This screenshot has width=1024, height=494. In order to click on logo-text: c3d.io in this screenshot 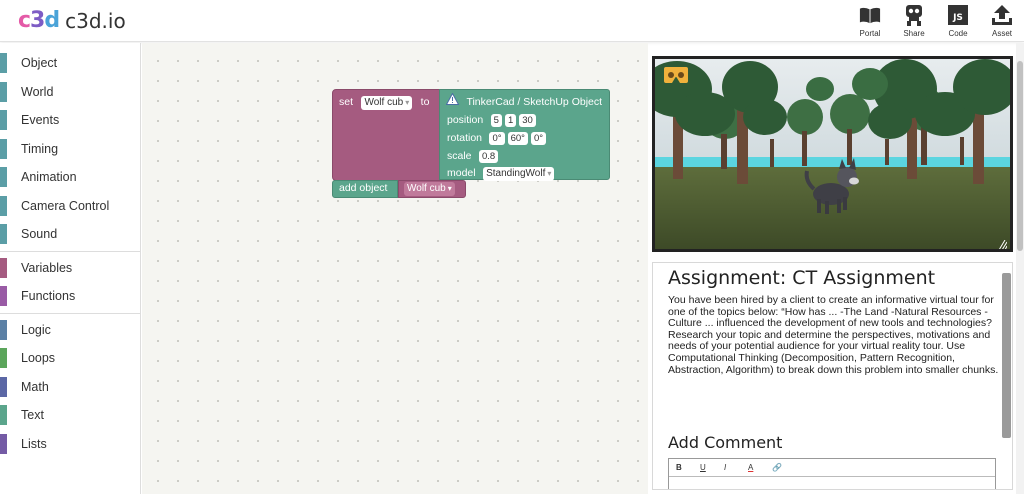, I will do `click(95, 20)`.